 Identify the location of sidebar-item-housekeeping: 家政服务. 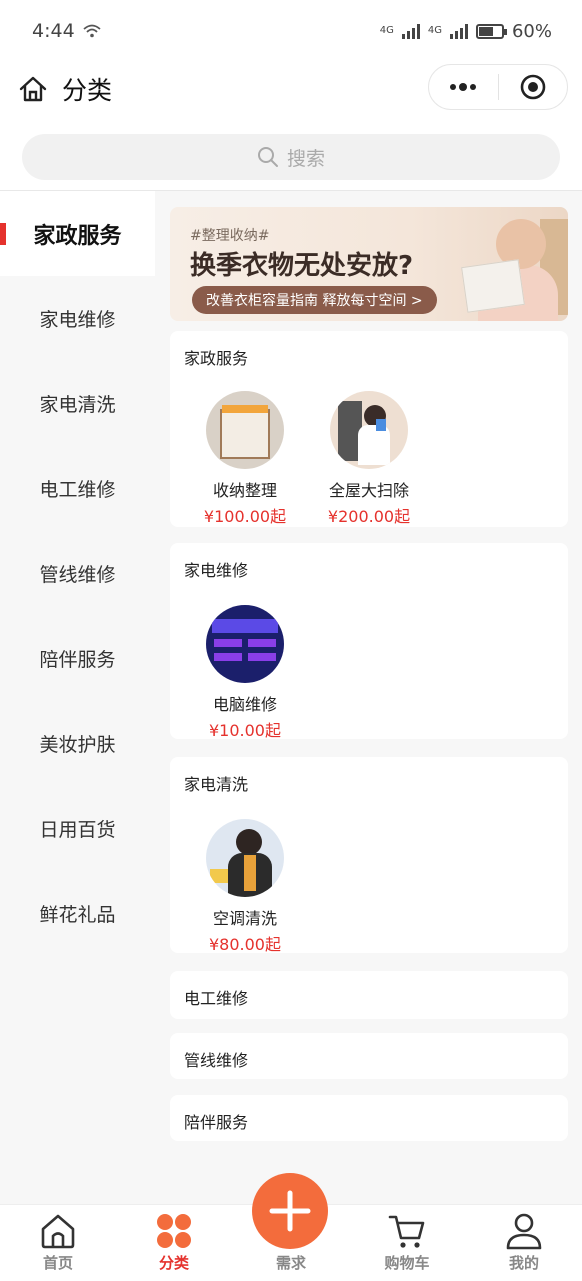
(77, 233).